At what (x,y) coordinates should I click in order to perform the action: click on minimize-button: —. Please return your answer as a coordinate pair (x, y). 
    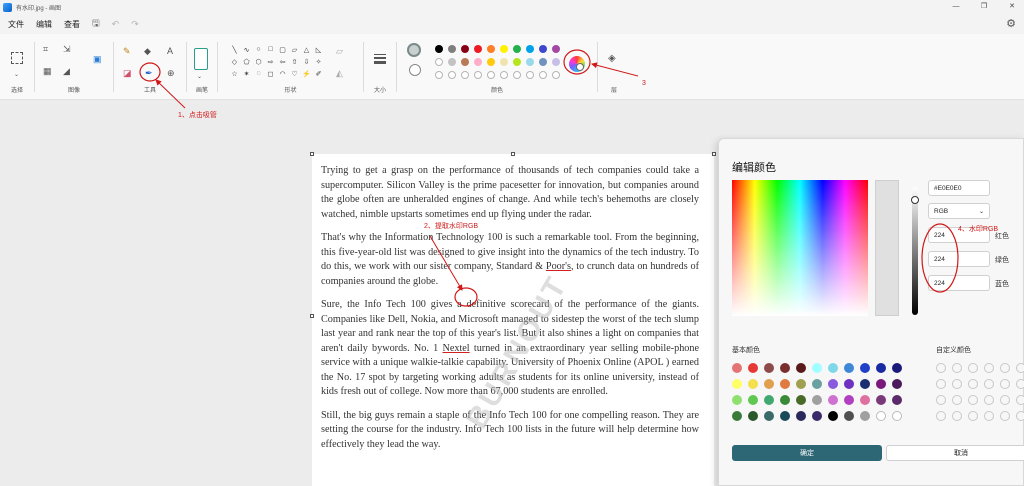
    Looking at the image, I should click on (956, 6).